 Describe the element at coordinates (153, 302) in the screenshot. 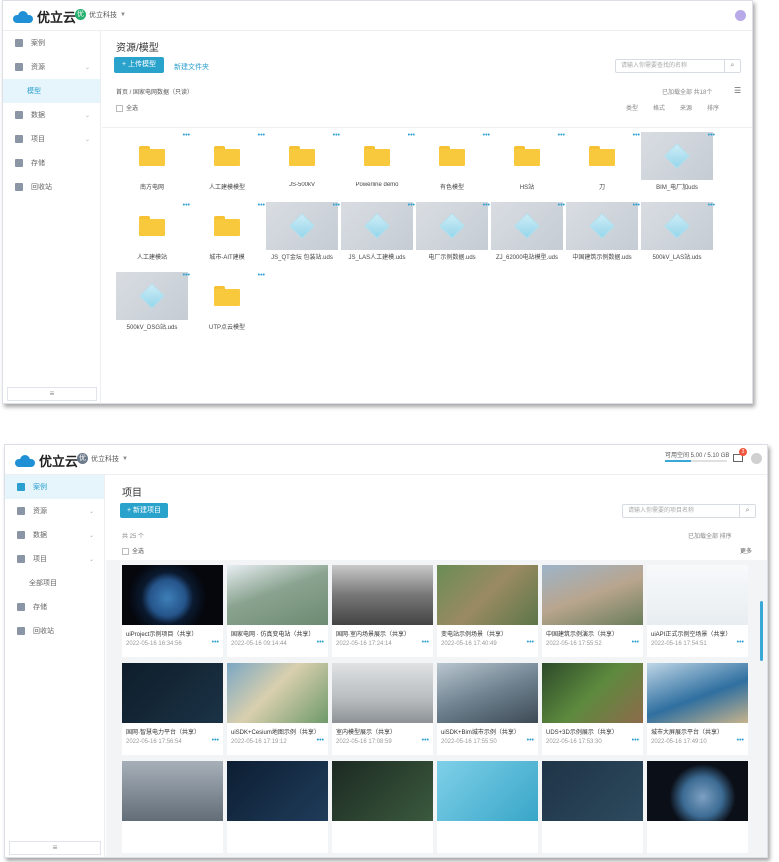

I see `model-tile: ••• 500kV_DSG站.uds` at that location.